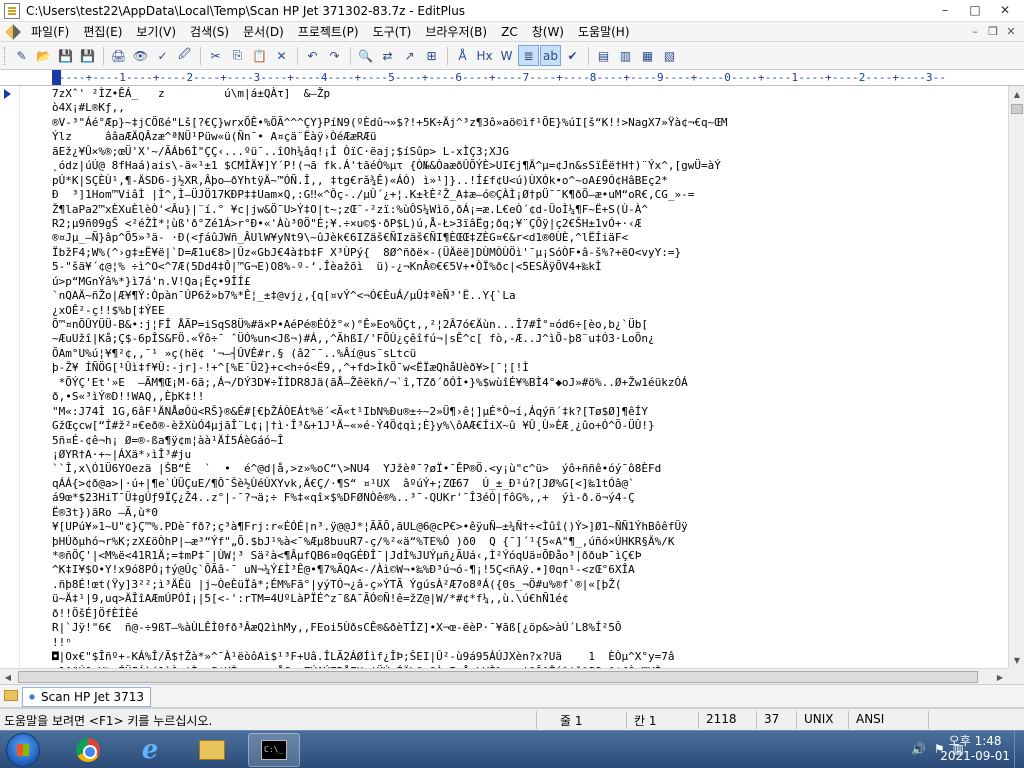  Describe the element at coordinates (87, 55) in the screenshot. I see `save-all-icon: 💾` at that location.